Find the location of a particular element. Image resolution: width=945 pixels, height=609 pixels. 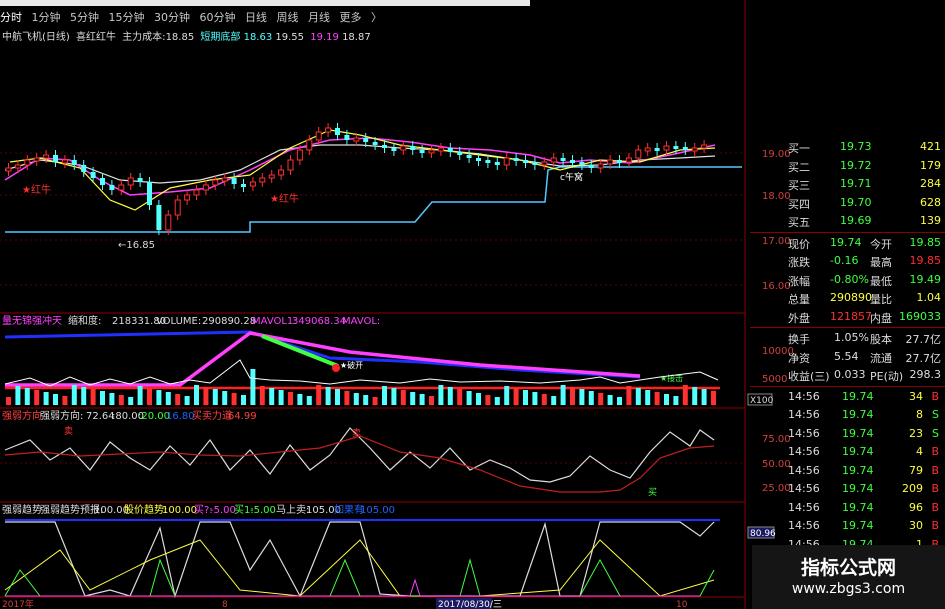

low-price-label: ←16.85 is located at coordinates (136, 245).